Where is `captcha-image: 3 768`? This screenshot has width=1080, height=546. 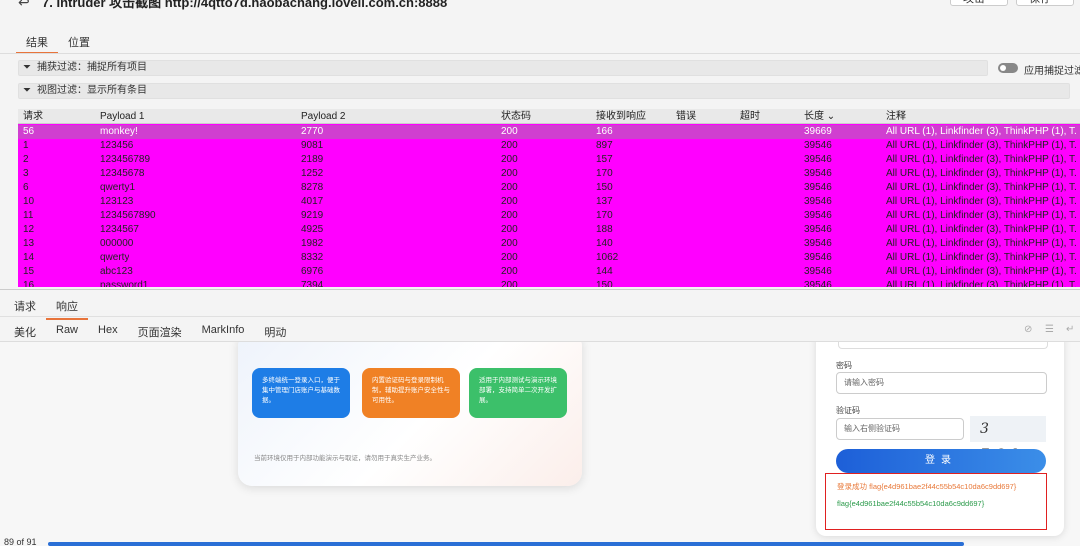 captcha-image: 3 768 is located at coordinates (1008, 439).